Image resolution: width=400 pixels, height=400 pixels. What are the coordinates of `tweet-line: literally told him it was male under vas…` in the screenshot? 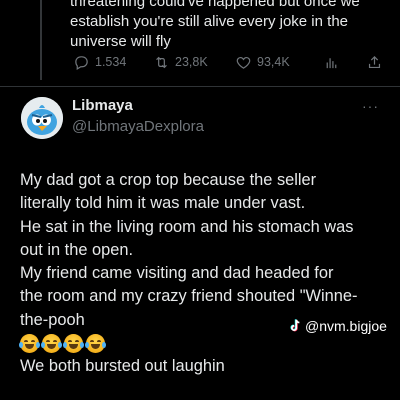 It's located at (163, 203).